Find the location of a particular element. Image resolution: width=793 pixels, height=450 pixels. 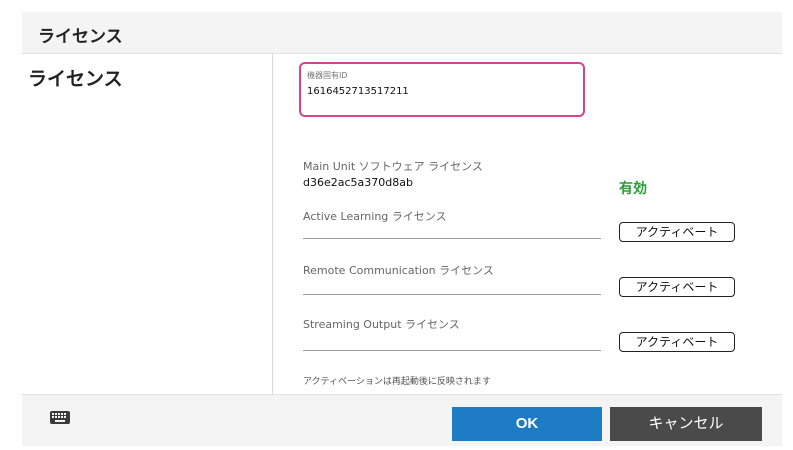

activation-note: アクティベーションは再起動後に反映されます is located at coordinates (397, 382).